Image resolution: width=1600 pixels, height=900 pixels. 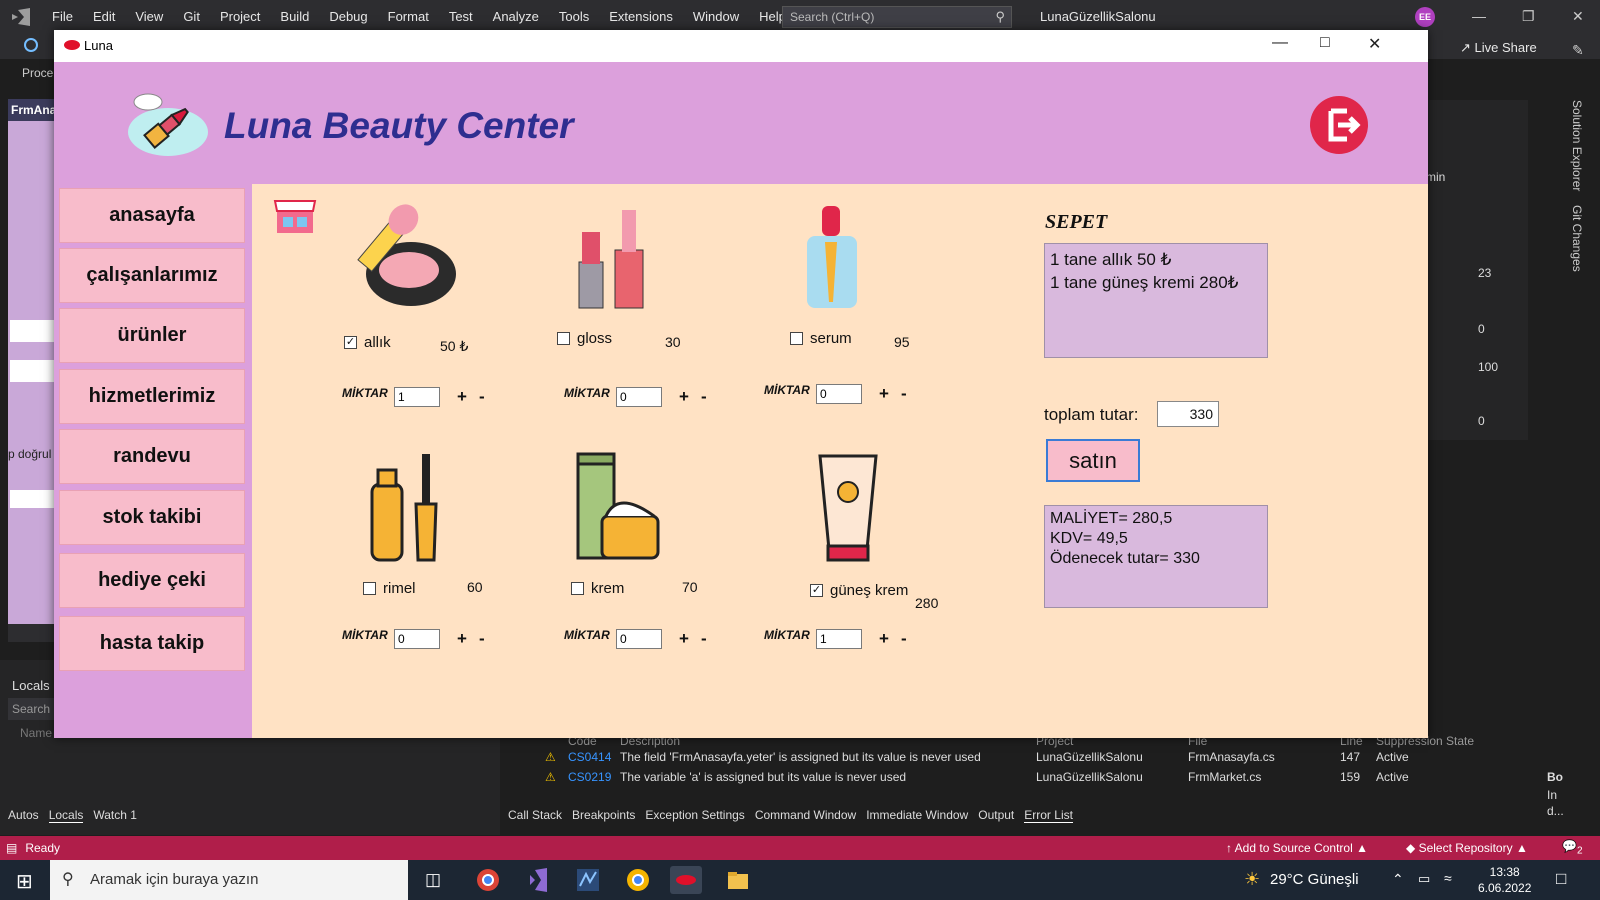 I want to click on minimize-icon: —, so click(x=1280, y=43).